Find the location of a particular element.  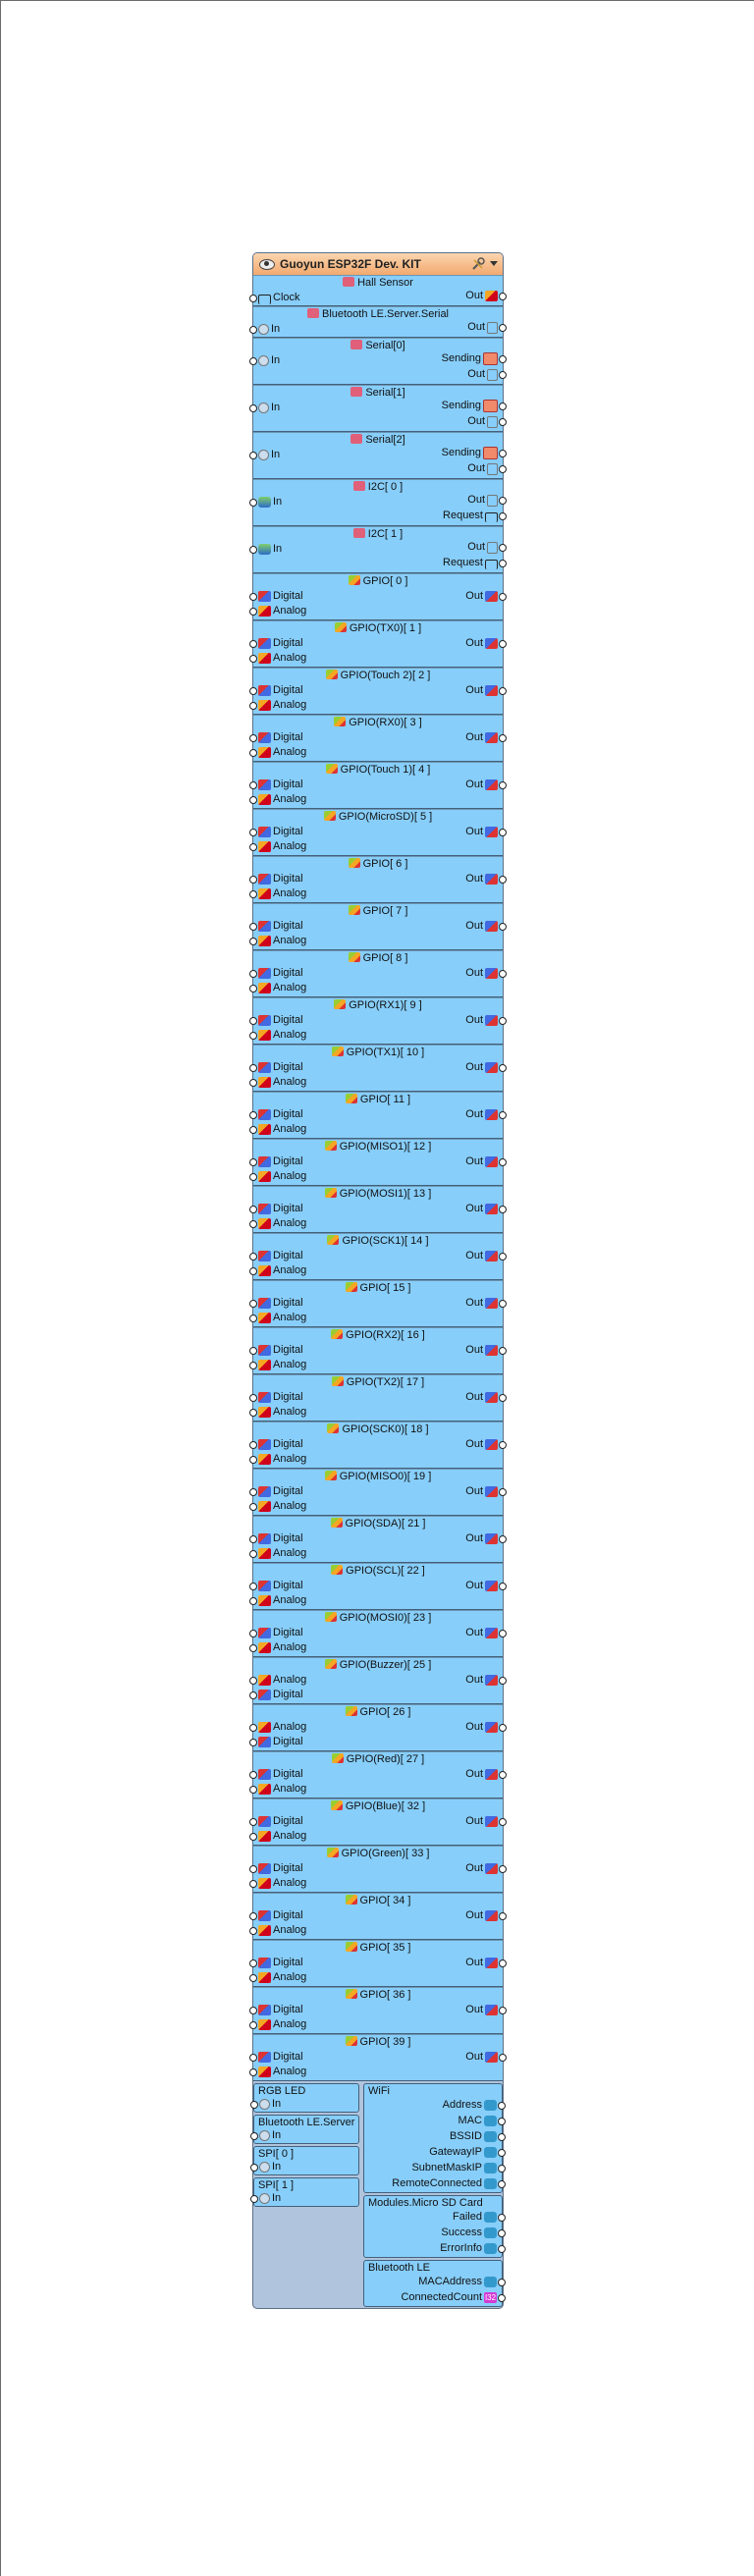

module-14: GPIO[ 7 ] Digital Analog Out is located at coordinates (378, 926).